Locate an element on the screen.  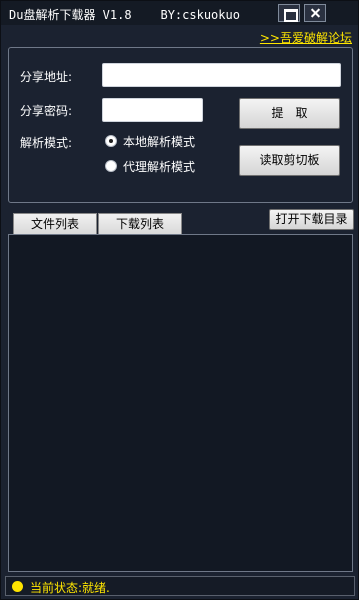
tab-file-list: 文件列表 is located at coordinates (55, 224).